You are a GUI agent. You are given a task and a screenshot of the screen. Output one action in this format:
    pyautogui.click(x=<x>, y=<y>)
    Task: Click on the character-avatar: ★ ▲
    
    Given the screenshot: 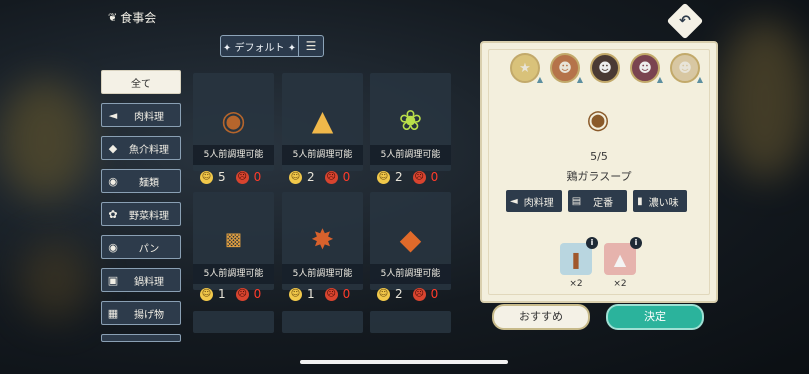 What is the action you would take?
    pyautogui.click(x=526, y=68)
    